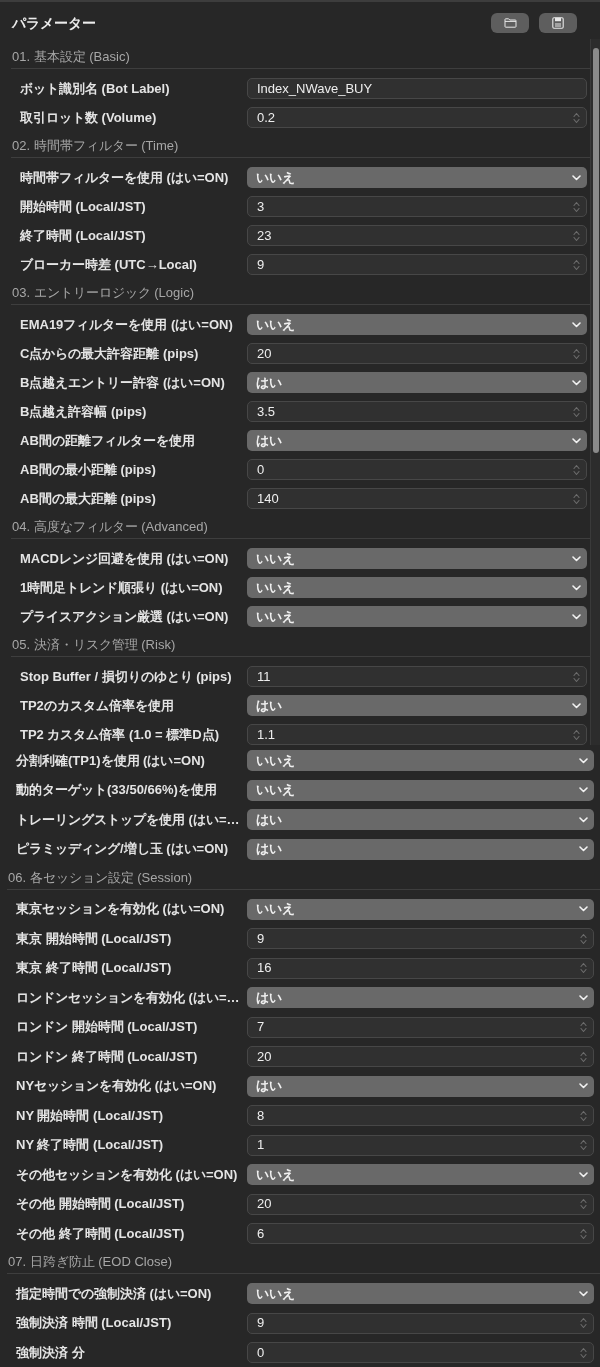  I want to click on field-label: B点越え許容幅 (pips), so click(83, 411).